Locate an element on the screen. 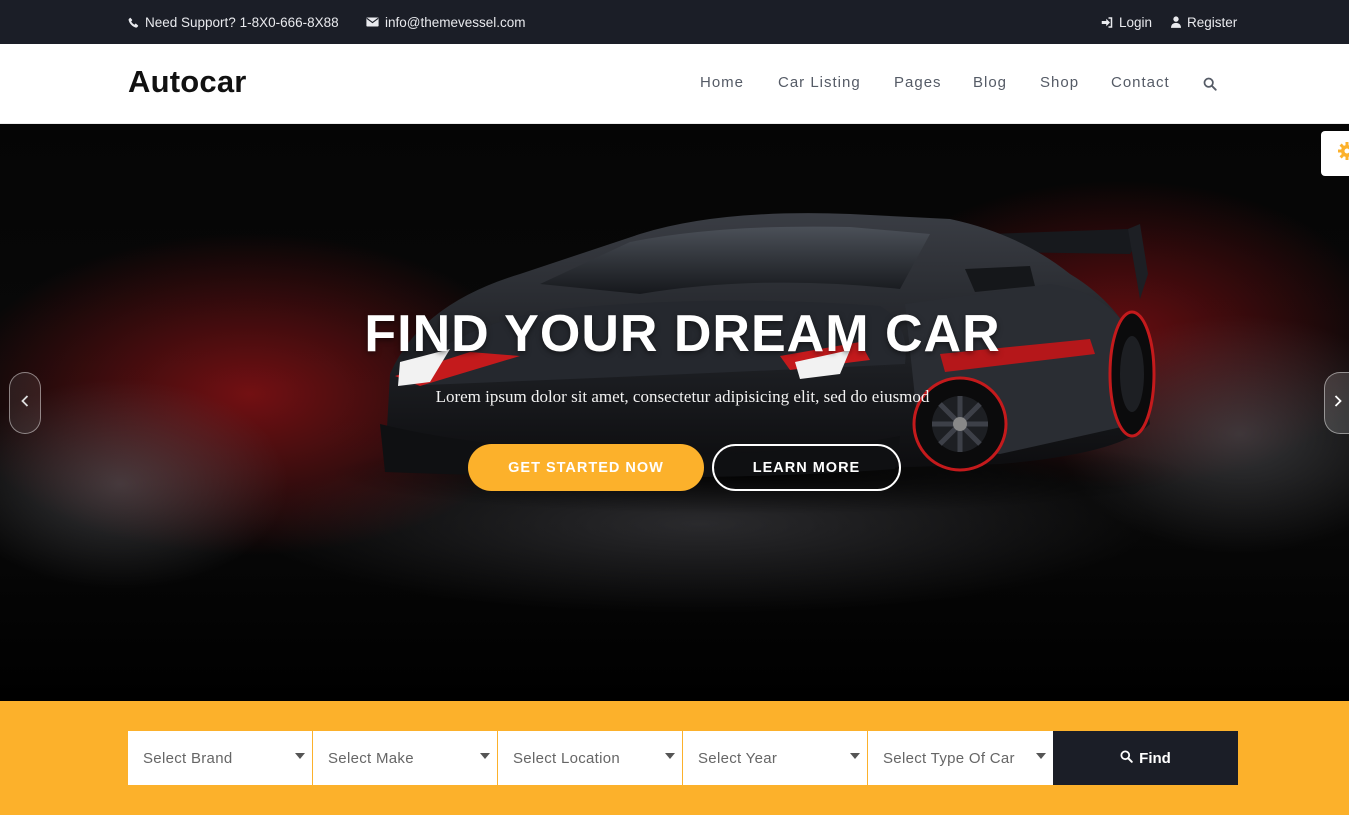 The height and width of the screenshot is (815, 1349). hero-title: FIND YOUR DREAM CAR is located at coordinates (682, 334).